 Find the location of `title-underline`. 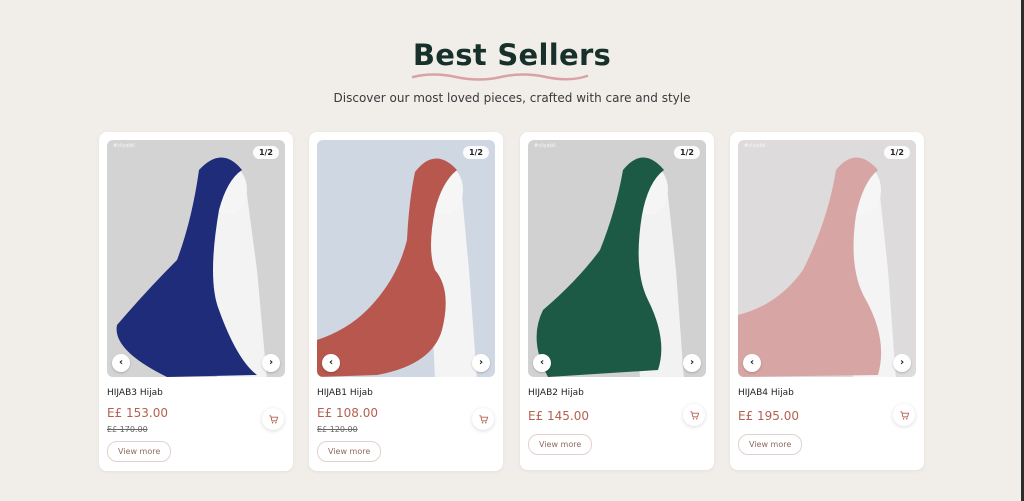

title-underline is located at coordinates (500, 77).